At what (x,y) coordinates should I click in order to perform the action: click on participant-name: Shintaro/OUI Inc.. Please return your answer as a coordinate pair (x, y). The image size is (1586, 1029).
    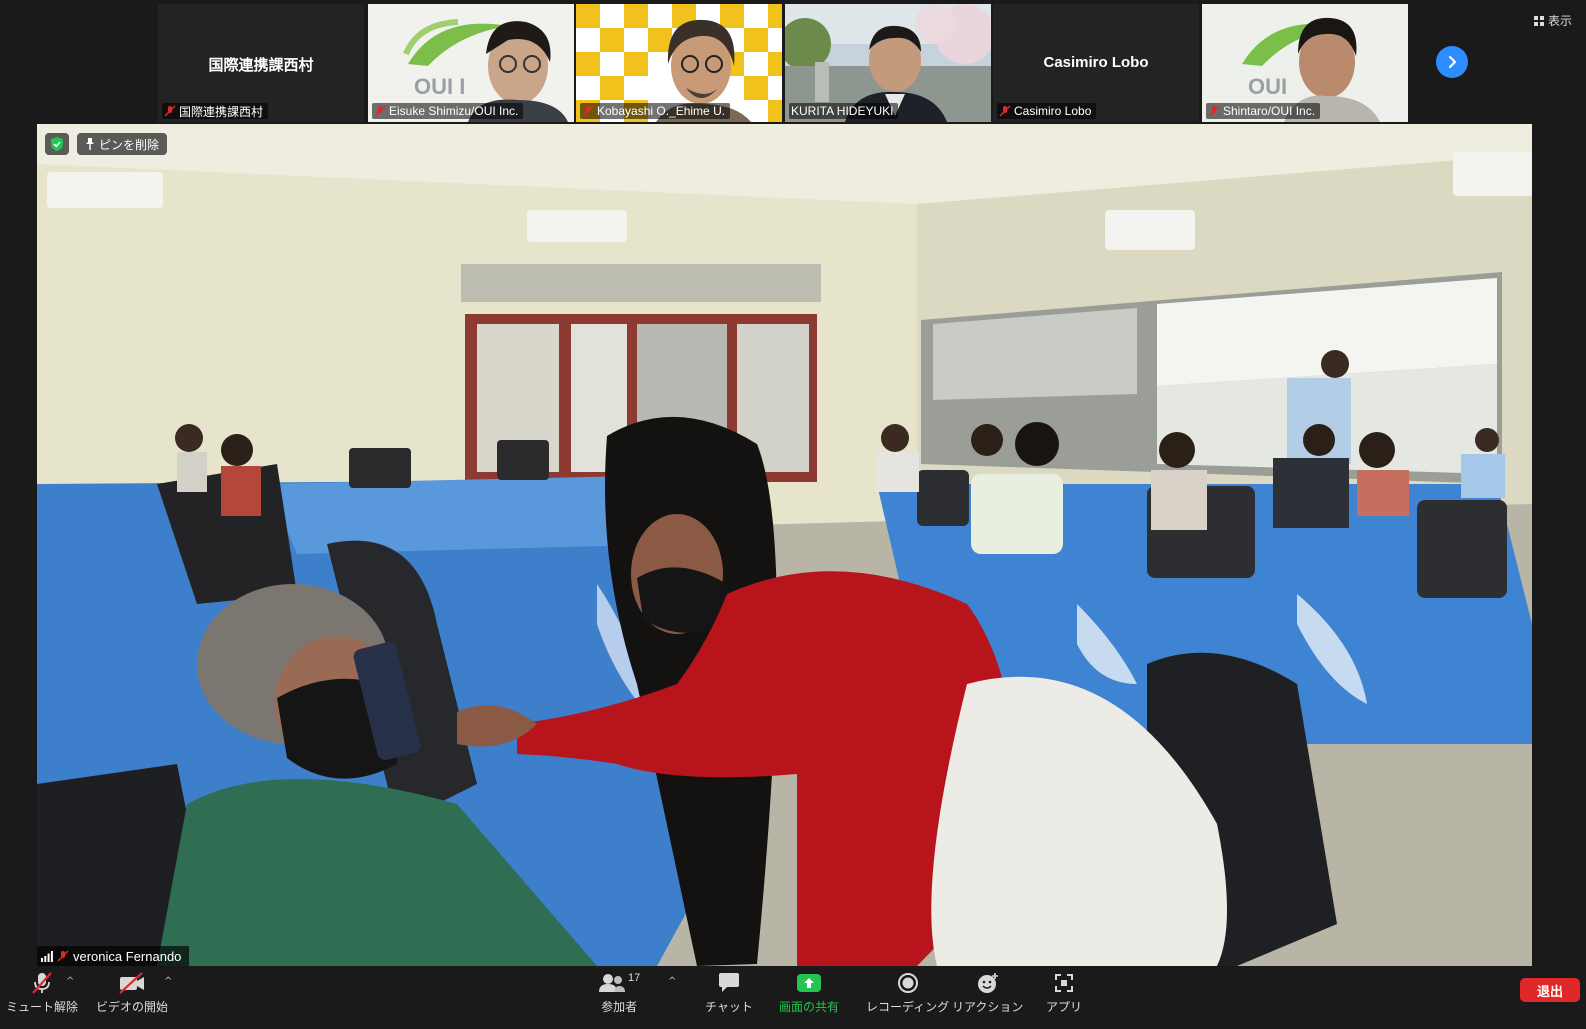
    Looking at the image, I should click on (1269, 111).